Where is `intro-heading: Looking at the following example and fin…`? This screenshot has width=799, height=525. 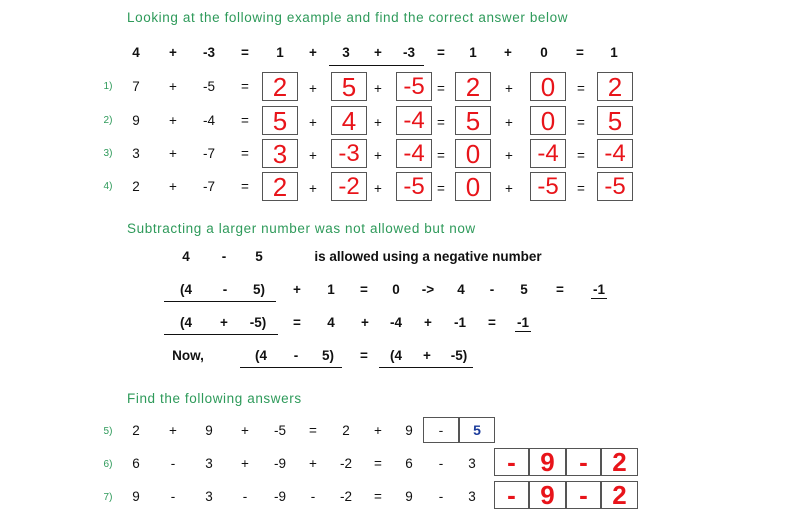 intro-heading: Looking at the following example and fin… is located at coordinates (348, 17).